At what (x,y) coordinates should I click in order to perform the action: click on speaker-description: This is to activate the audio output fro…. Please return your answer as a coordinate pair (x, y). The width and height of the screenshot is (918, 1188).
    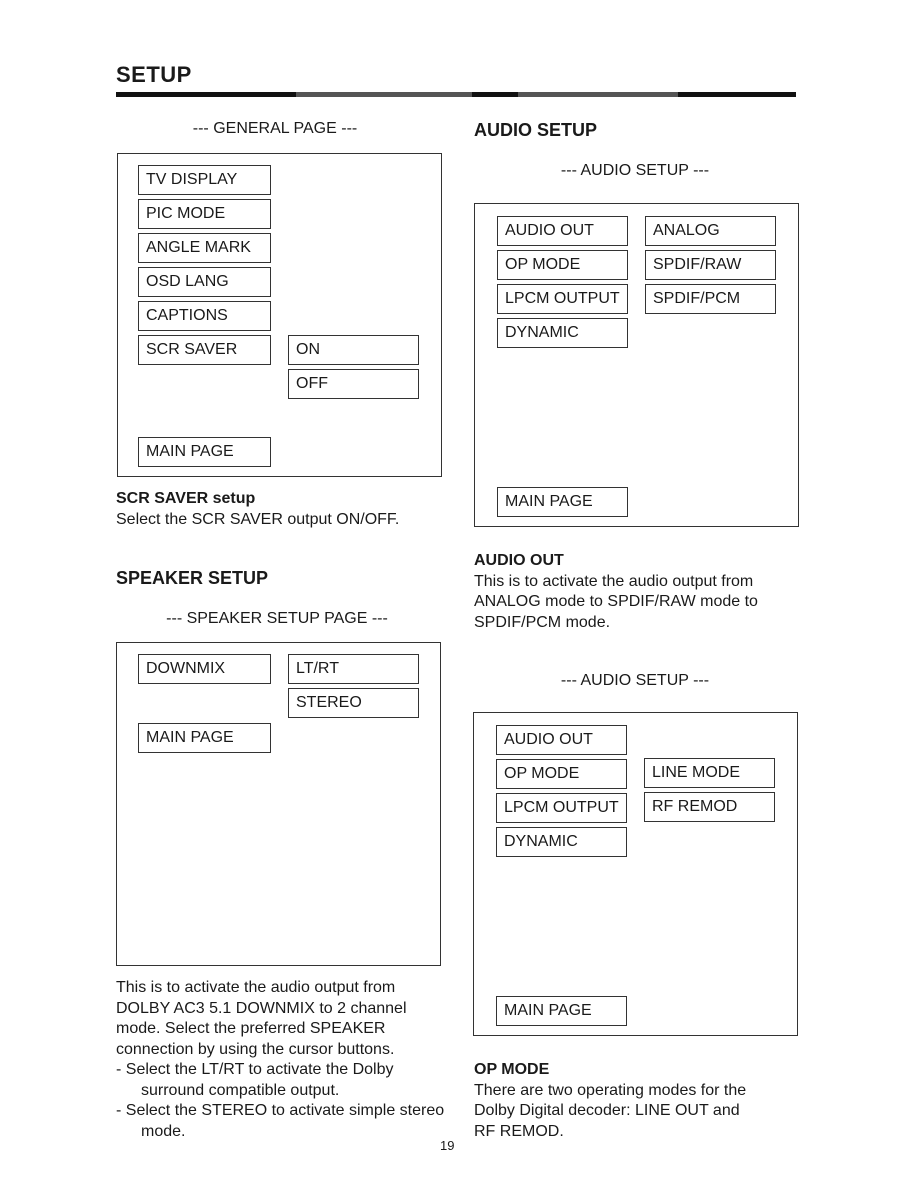
    Looking at the image, I should click on (281, 1060).